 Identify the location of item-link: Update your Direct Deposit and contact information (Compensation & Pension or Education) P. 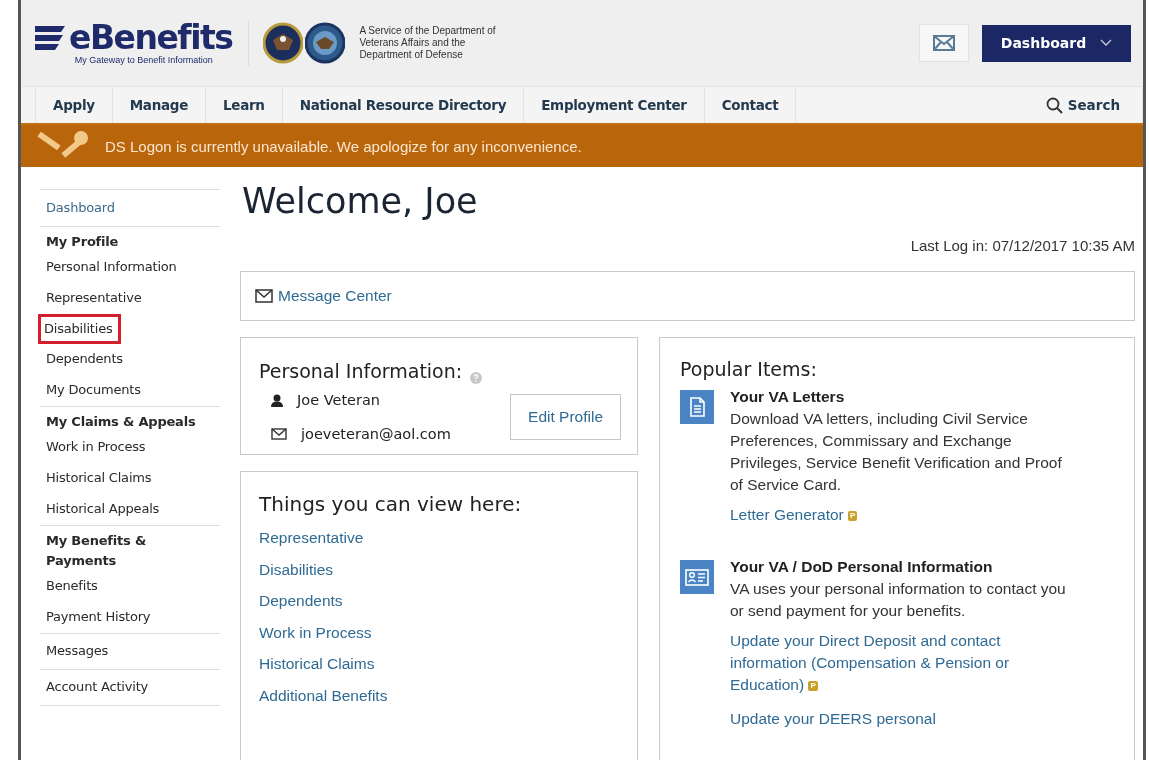
(900, 663).